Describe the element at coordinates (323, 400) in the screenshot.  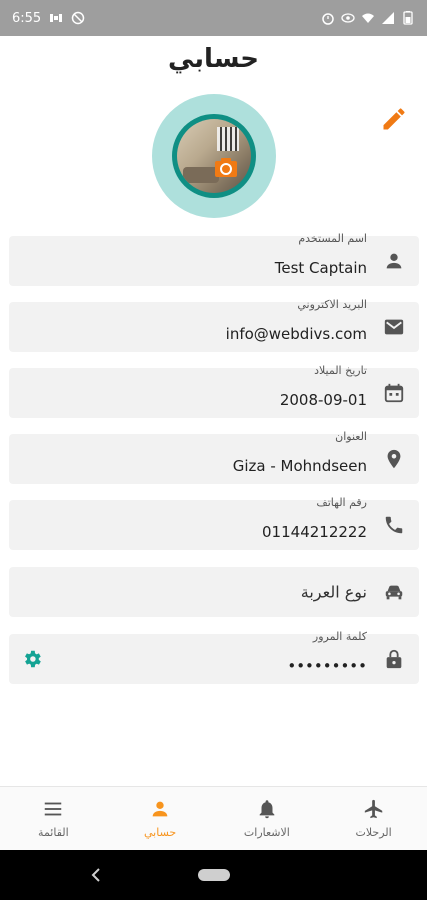
I see `field-value: 2008-09-01` at that location.